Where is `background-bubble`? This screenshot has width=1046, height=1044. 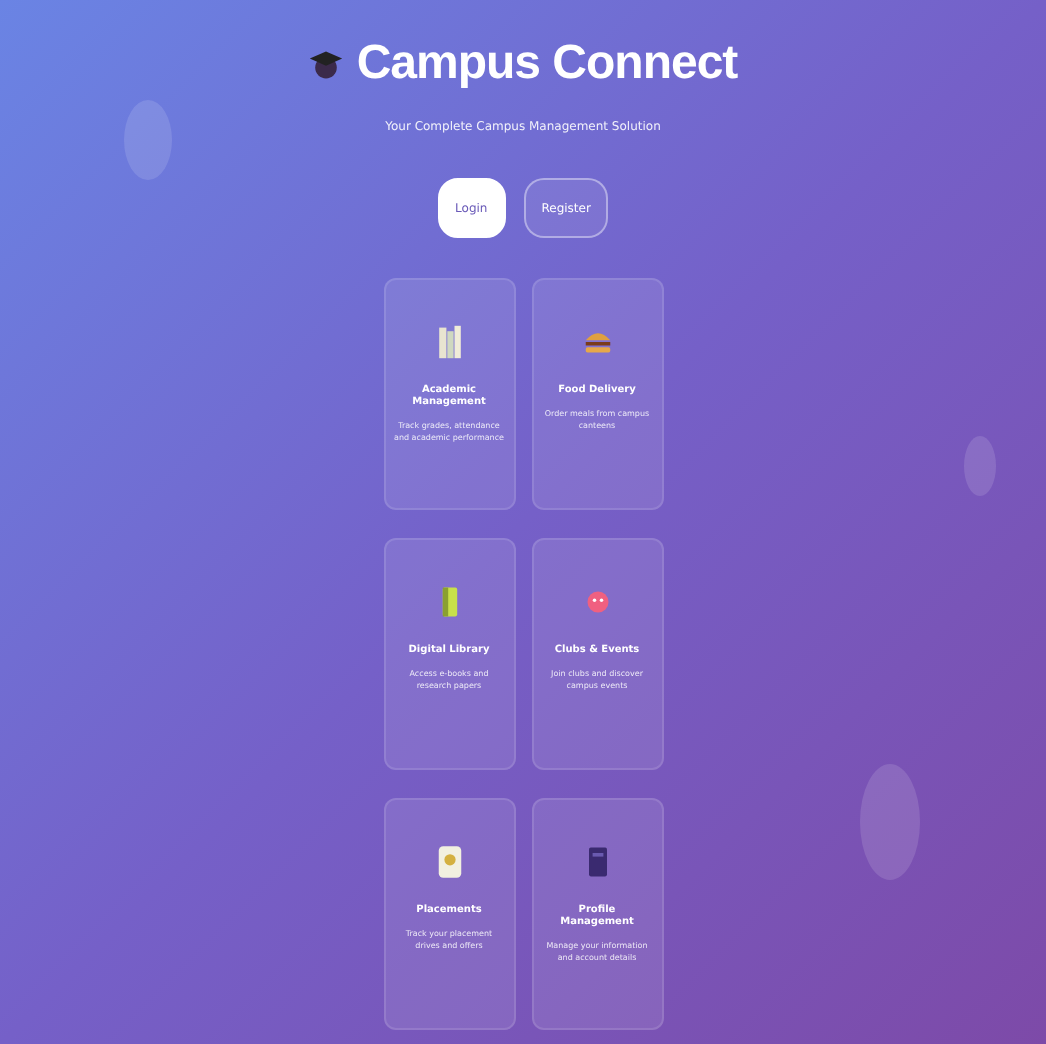 background-bubble is located at coordinates (980, 466).